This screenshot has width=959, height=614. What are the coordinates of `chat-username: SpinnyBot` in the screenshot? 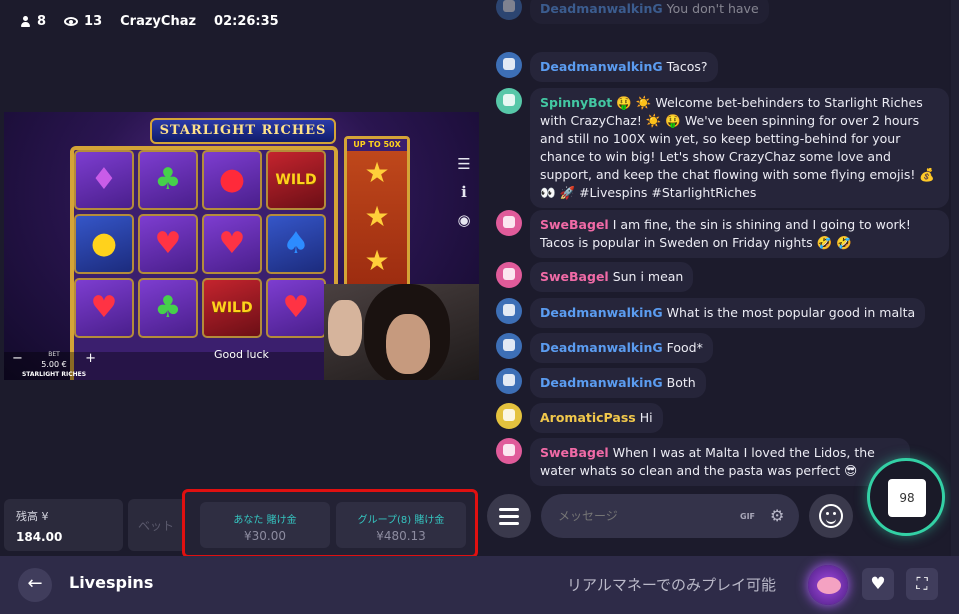 It's located at (576, 102).